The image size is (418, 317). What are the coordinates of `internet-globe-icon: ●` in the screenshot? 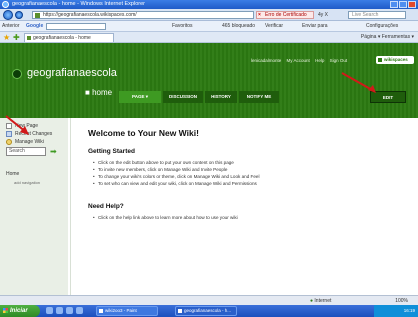 It's located at (312, 301).